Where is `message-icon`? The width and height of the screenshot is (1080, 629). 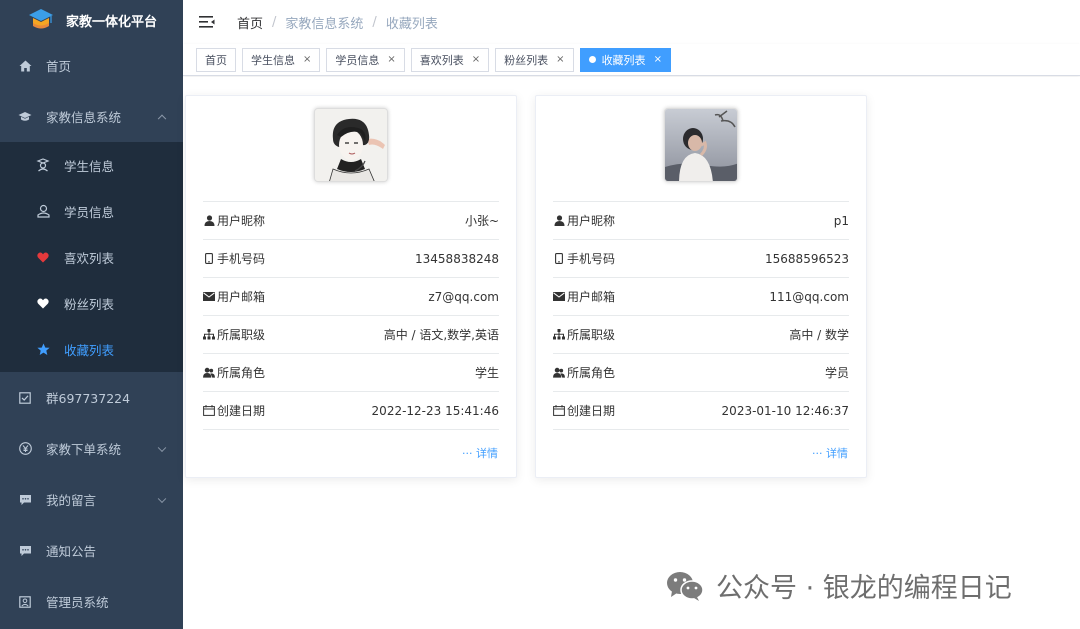 message-icon is located at coordinates (25, 500).